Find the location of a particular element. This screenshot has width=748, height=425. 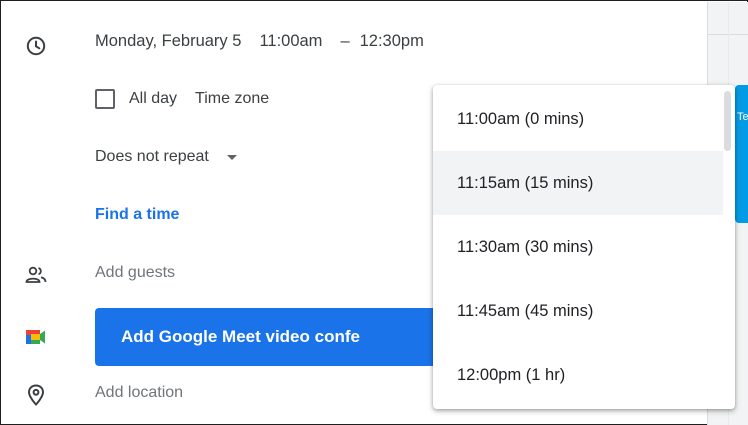

background-event-text: Te 11 is located at coordinates (742, 117).